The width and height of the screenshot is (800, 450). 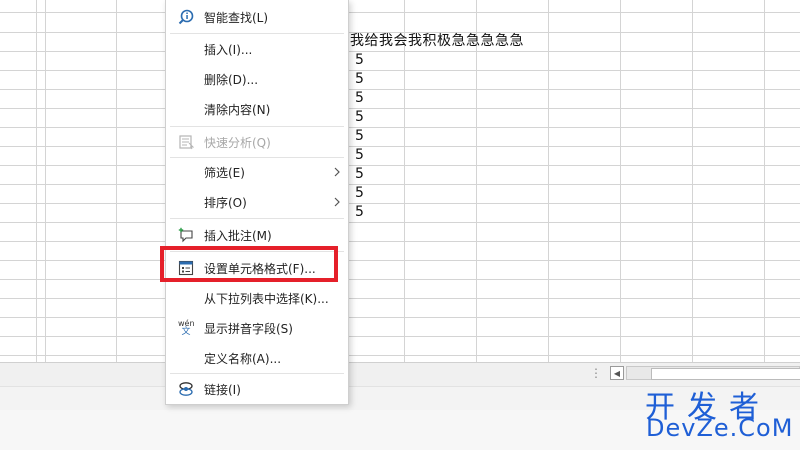 I want to click on horizontal-scrollbar, so click(x=713, y=373).